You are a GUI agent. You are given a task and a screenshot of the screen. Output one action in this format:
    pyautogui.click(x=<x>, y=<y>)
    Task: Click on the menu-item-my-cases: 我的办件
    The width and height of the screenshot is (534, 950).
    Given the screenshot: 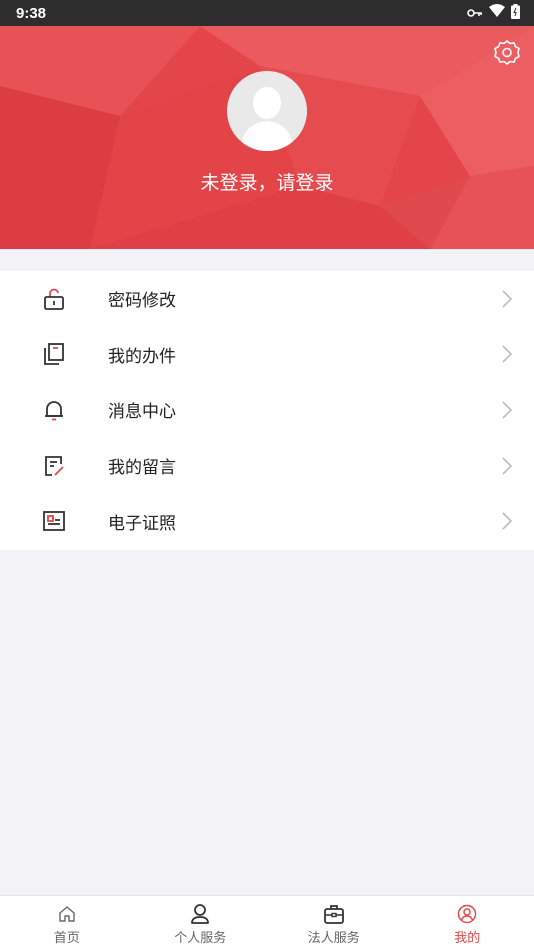 What is the action you would take?
    pyautogui.click(x=267, y=355)
    